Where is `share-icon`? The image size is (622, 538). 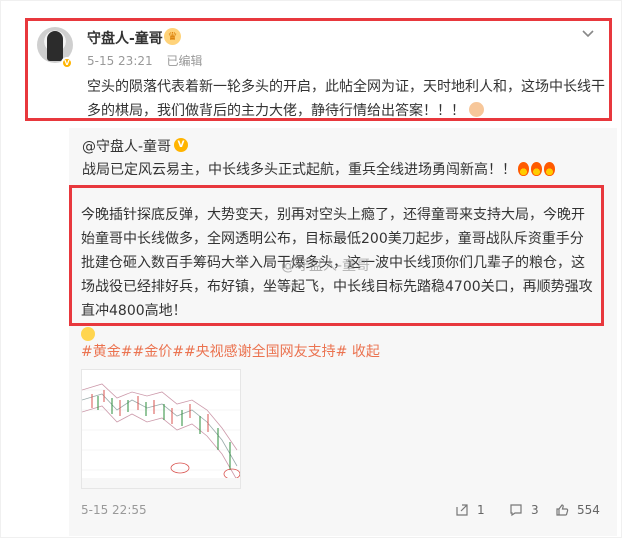 share-icon is located at coordinates (462, 510).